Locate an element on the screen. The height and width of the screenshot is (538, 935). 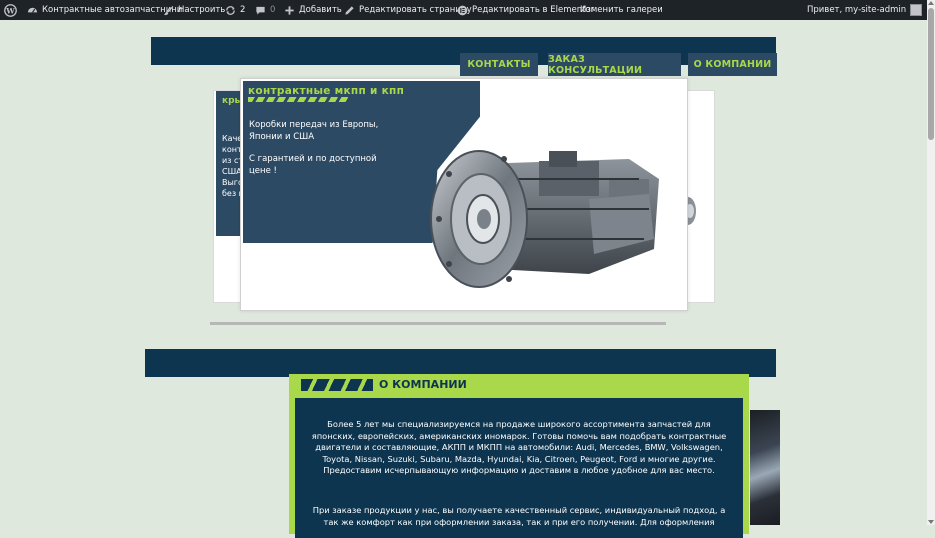
engine-photo is located at coordinates (765, 467).